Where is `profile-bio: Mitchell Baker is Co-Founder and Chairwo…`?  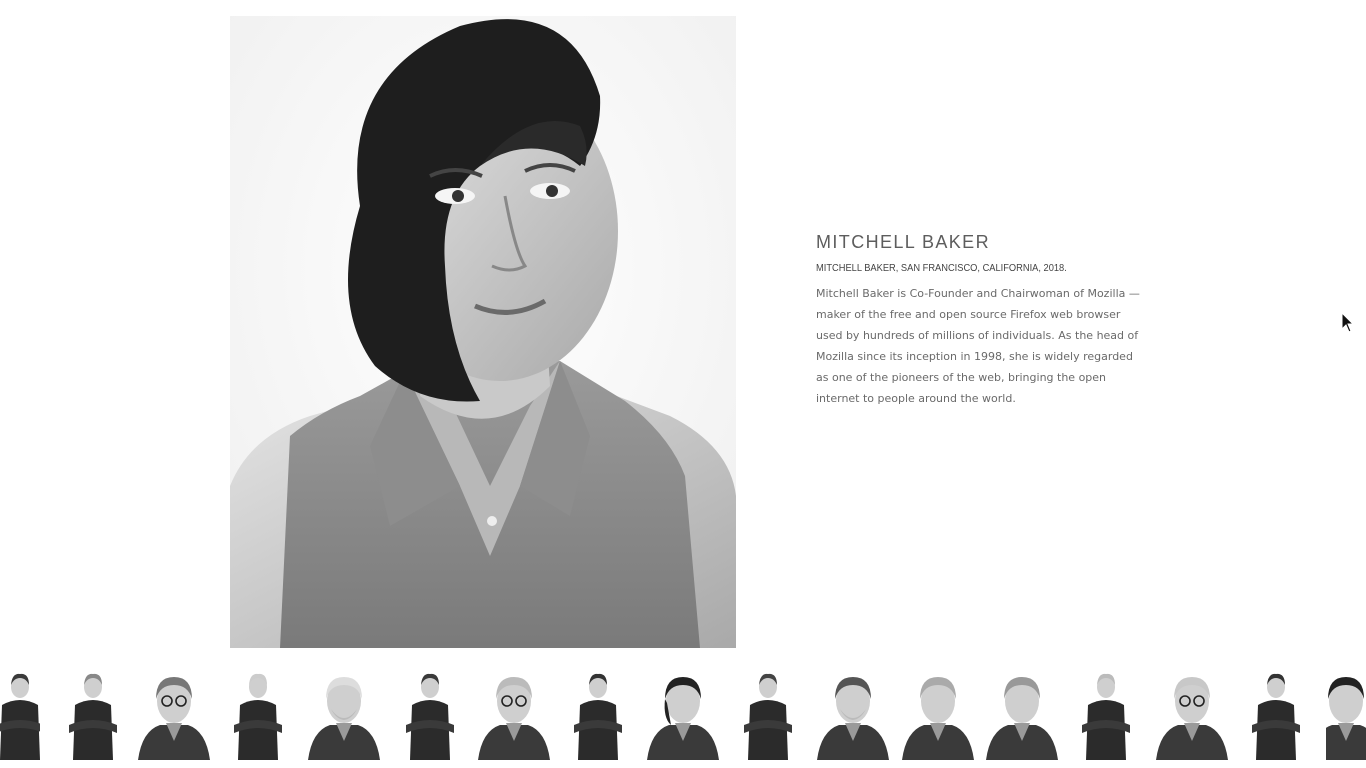 profile-bio: Mitchell Baker is Co-Founder and Chairwo… is located at coordinates (978, 346).